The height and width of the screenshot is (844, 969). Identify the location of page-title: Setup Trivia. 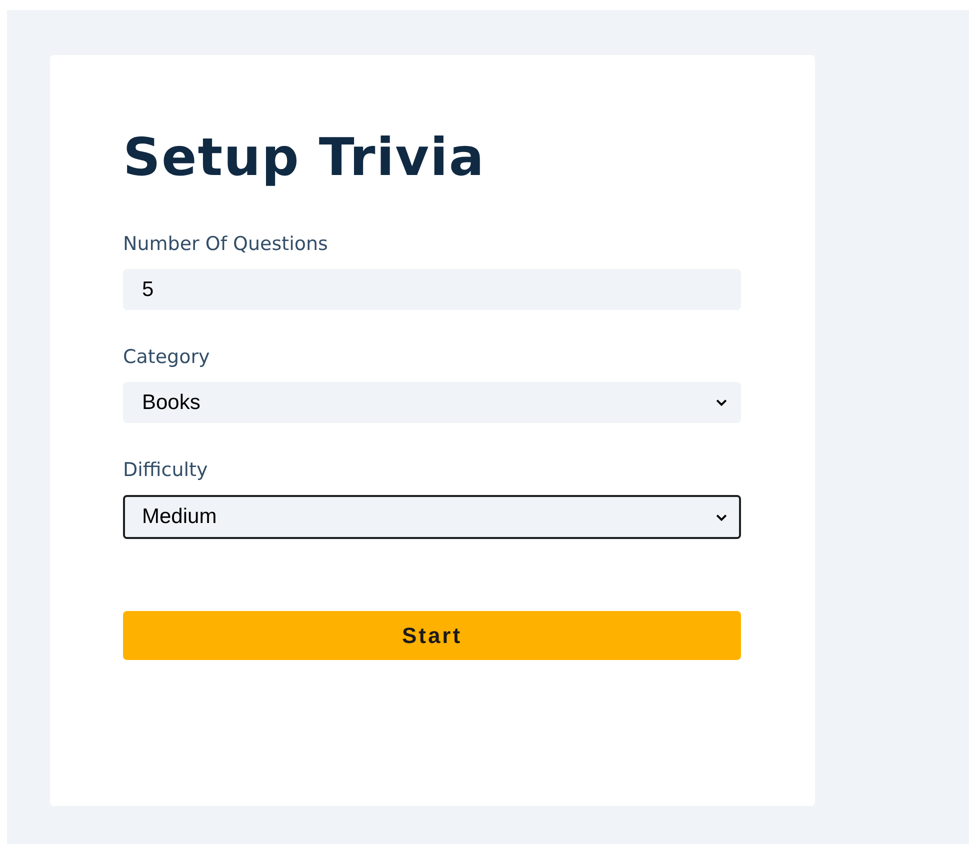
(304, 158).